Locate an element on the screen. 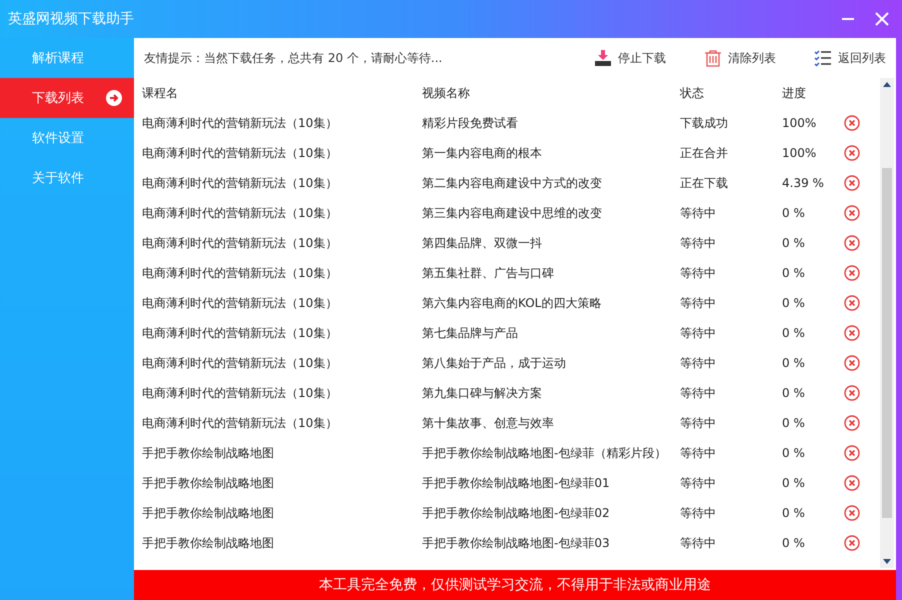 The image size is (902, 600). table-cell-text: 手把手教你绘制战略地图-包绿菲01 is located at coordinates (516, 483).